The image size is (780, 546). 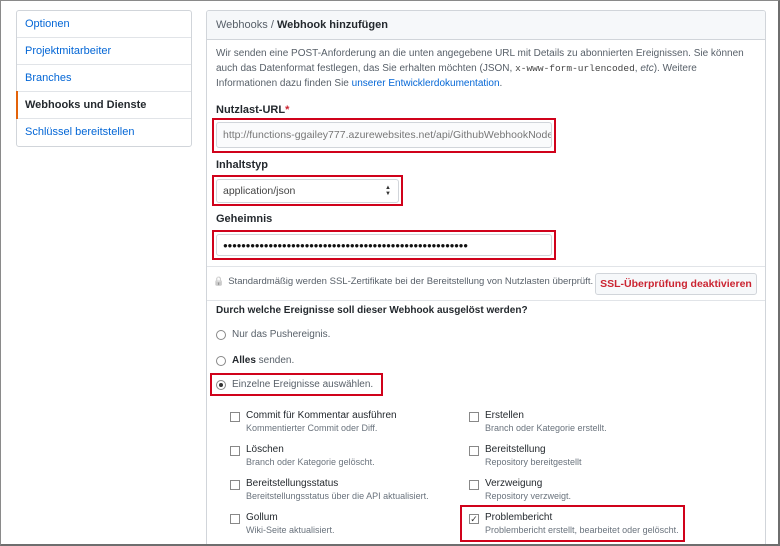 What do you see at coordinates (244, 360) in the screenshot?
I see `radio-everything-bold: Alles` at bounding box center [244, 360].